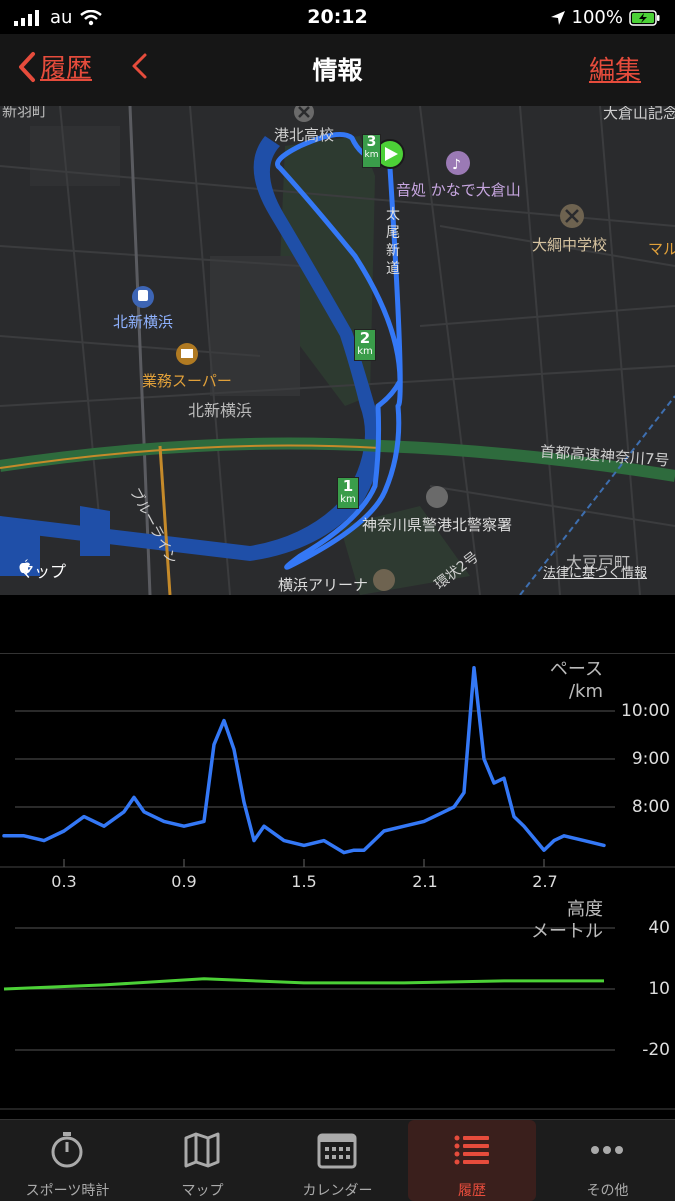 The image size is (675, 1201). I want to click on edit-button: 編集, so click(615, 68).